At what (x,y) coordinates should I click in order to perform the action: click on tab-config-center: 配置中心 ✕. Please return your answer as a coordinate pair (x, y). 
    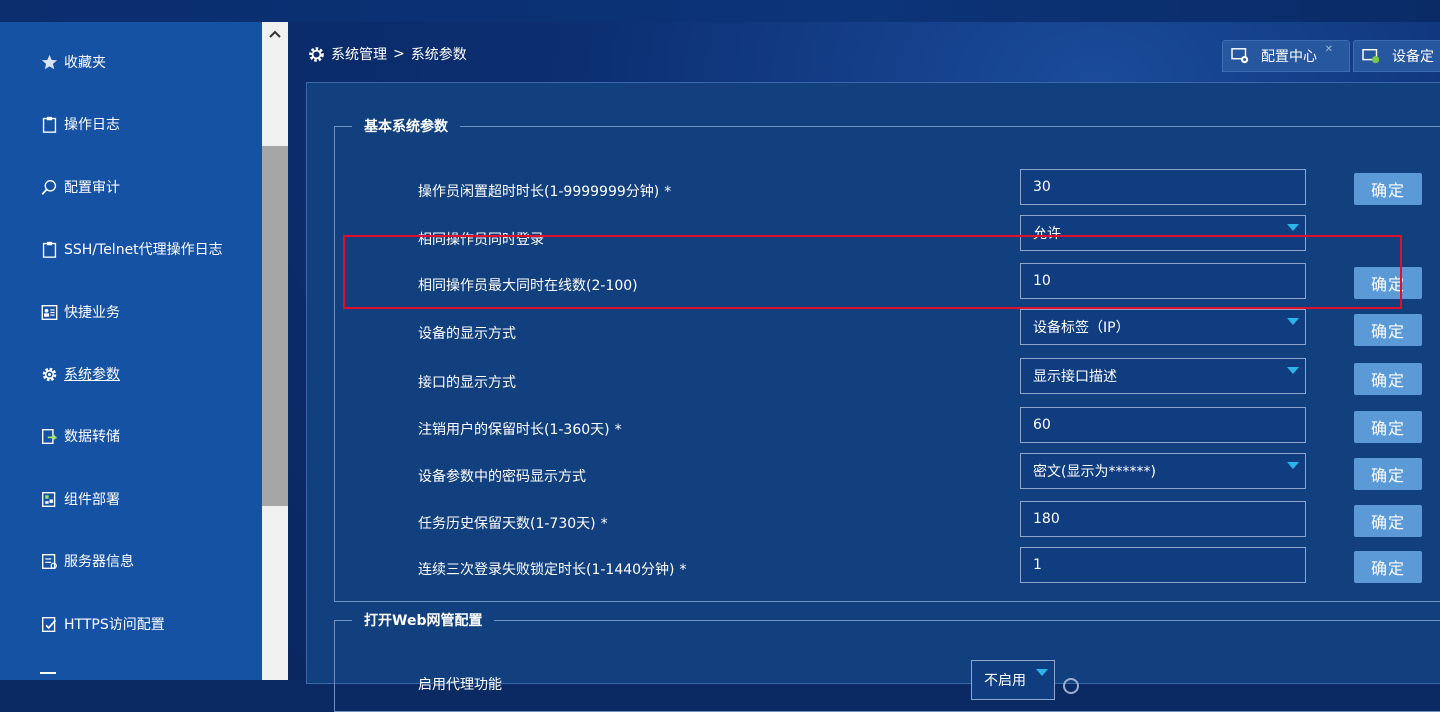
    Looking at the image, I should click on (1286, 56).